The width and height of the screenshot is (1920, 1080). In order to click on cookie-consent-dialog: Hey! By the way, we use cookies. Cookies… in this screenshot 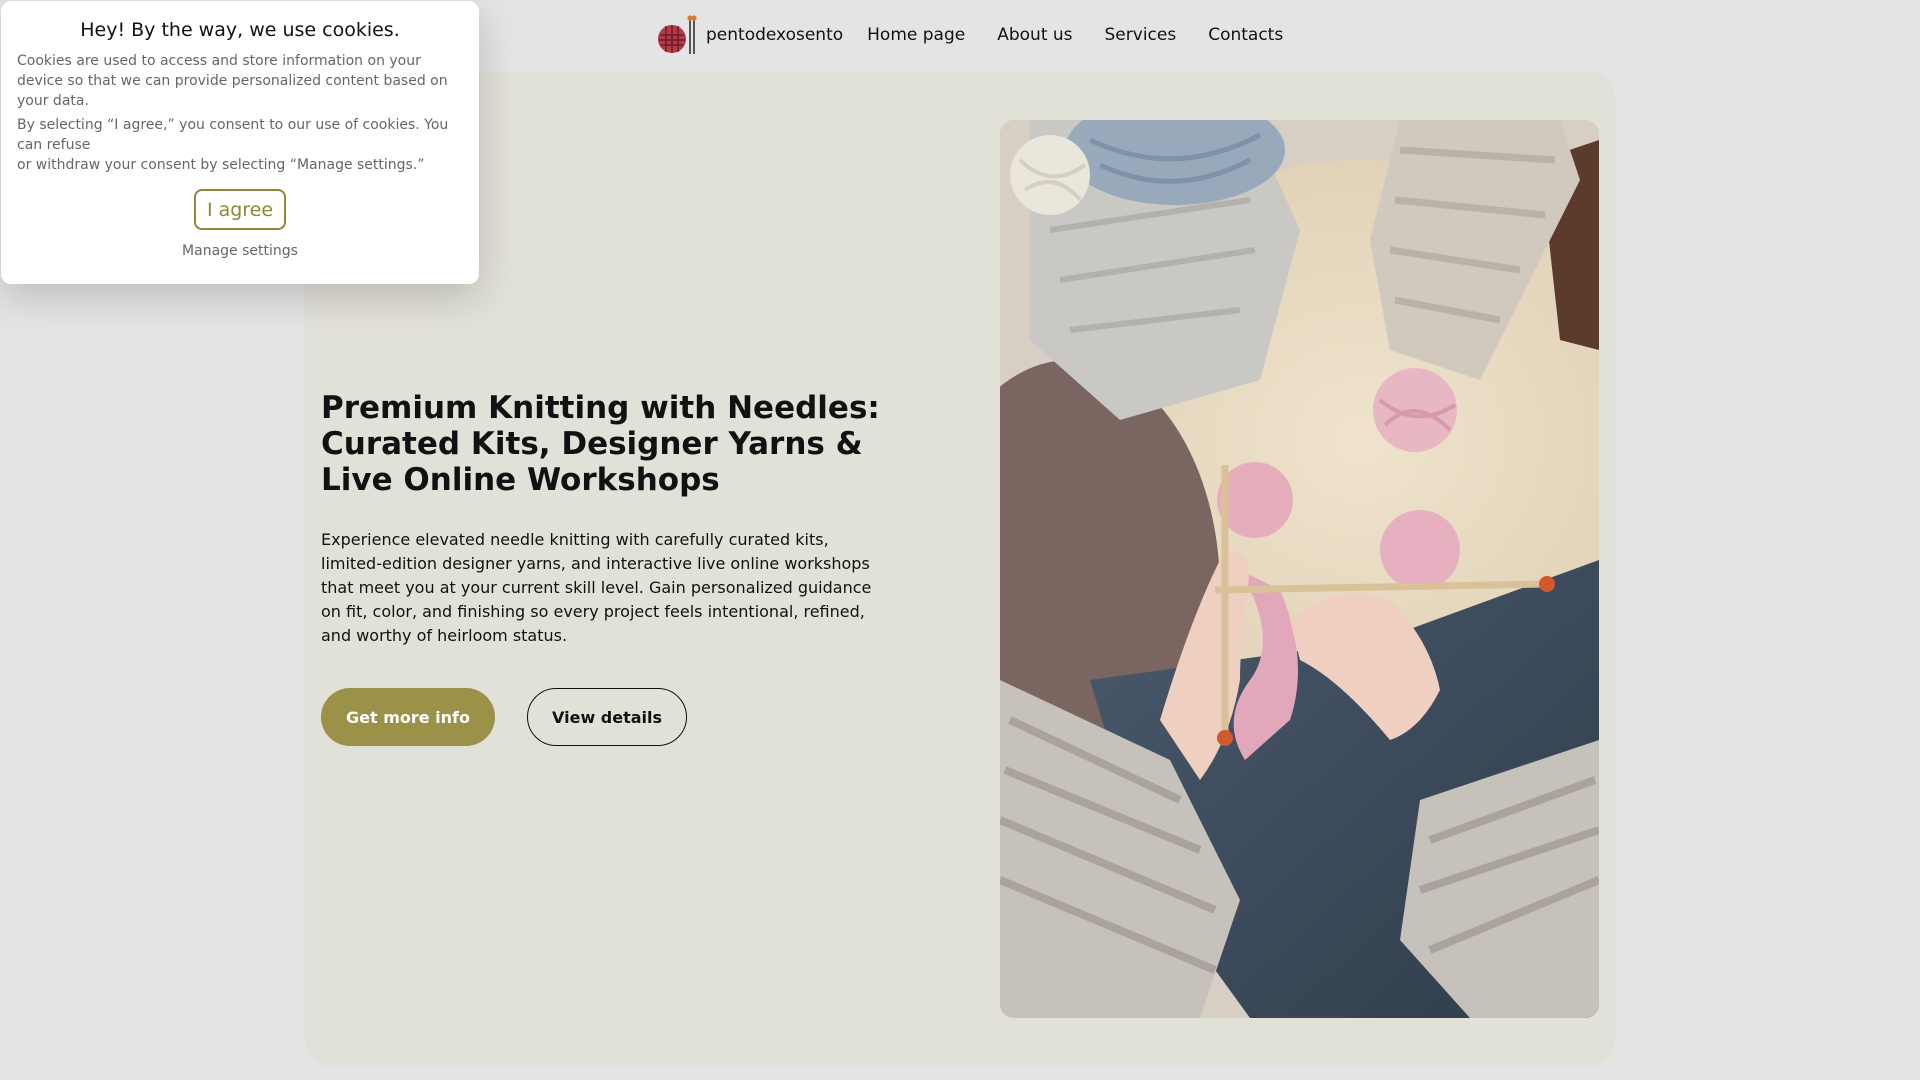, I will do `click(240, 142)`.